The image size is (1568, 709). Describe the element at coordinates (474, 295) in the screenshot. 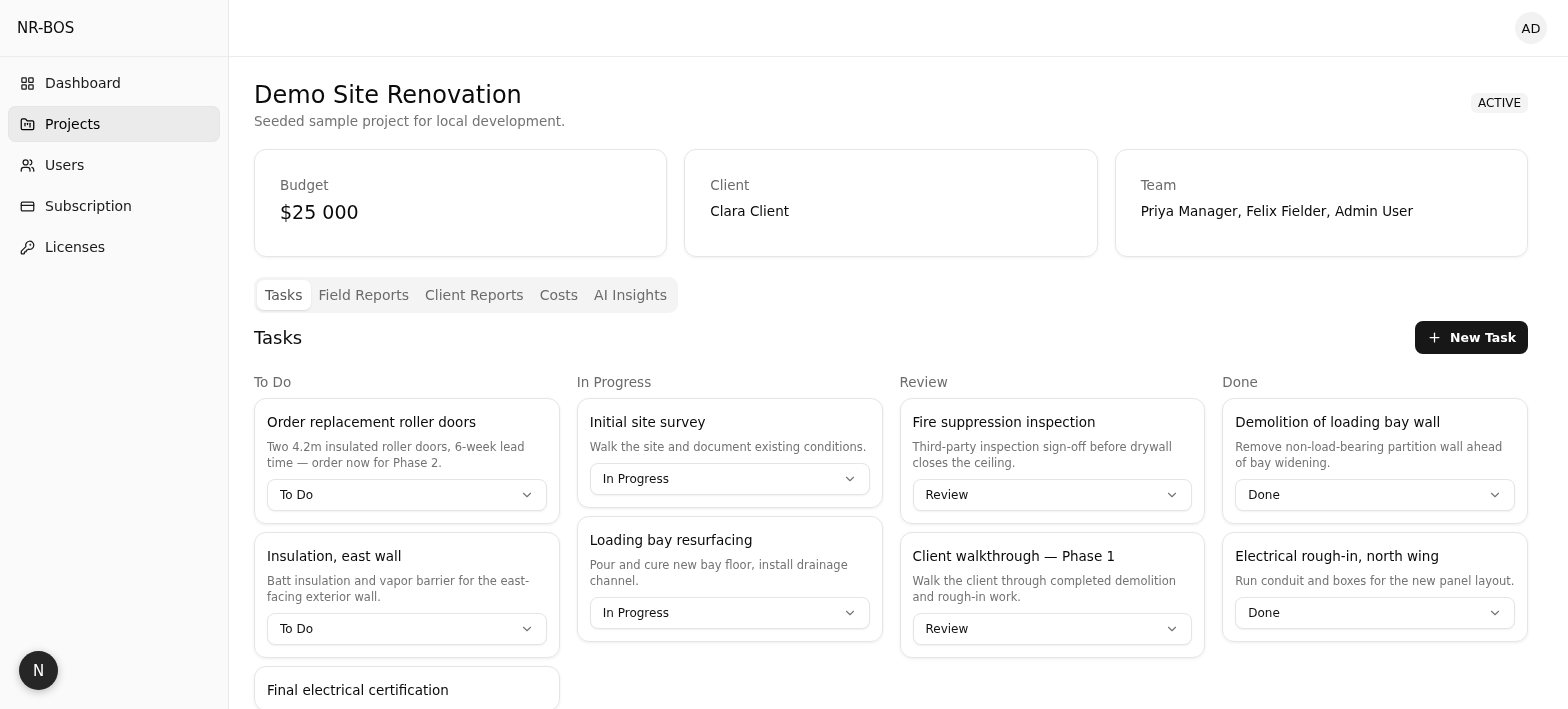

I see `tab: Client Reports` at that location.